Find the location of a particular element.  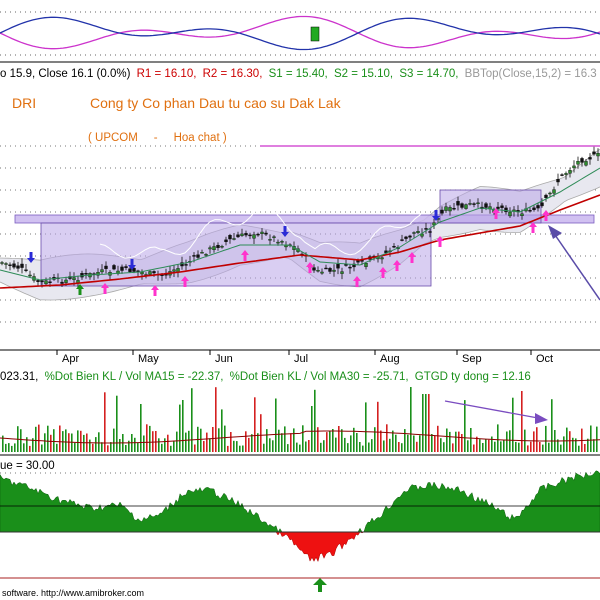

month-label: Apr is located at coordinates (70, 359).